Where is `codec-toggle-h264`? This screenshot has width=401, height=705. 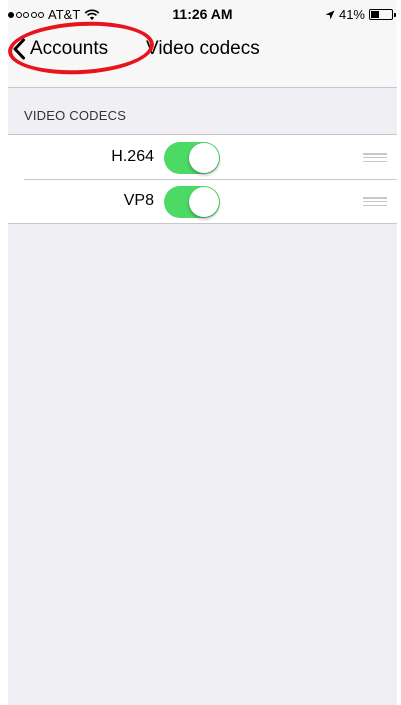
codec-toggle-h264 is located at coordinates (192, 158).